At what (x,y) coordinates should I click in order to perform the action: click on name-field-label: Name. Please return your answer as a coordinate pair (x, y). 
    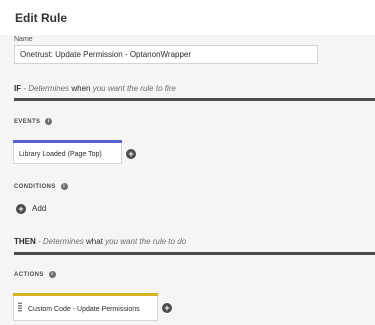
    Looking at the image, I should click on (23, 39).